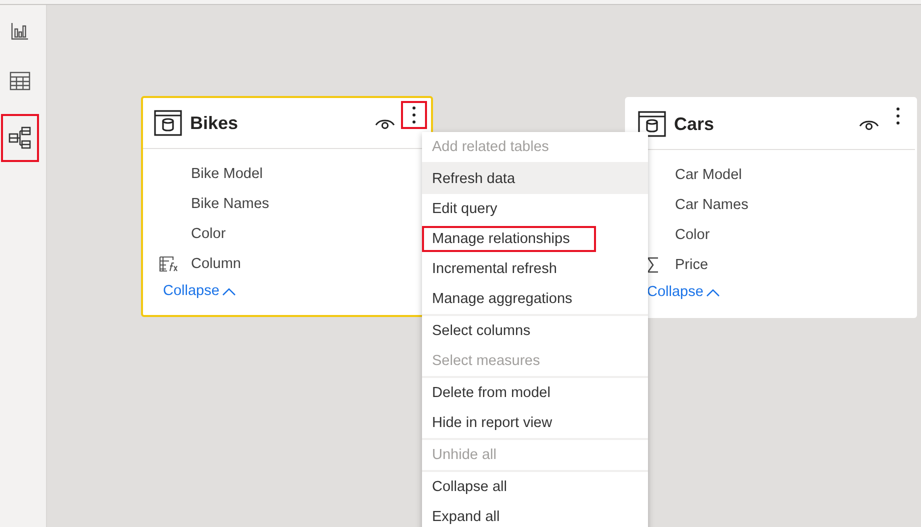 This screenshot has width=921, height=527. I want to click on field-name: Price, so click(691, 265).